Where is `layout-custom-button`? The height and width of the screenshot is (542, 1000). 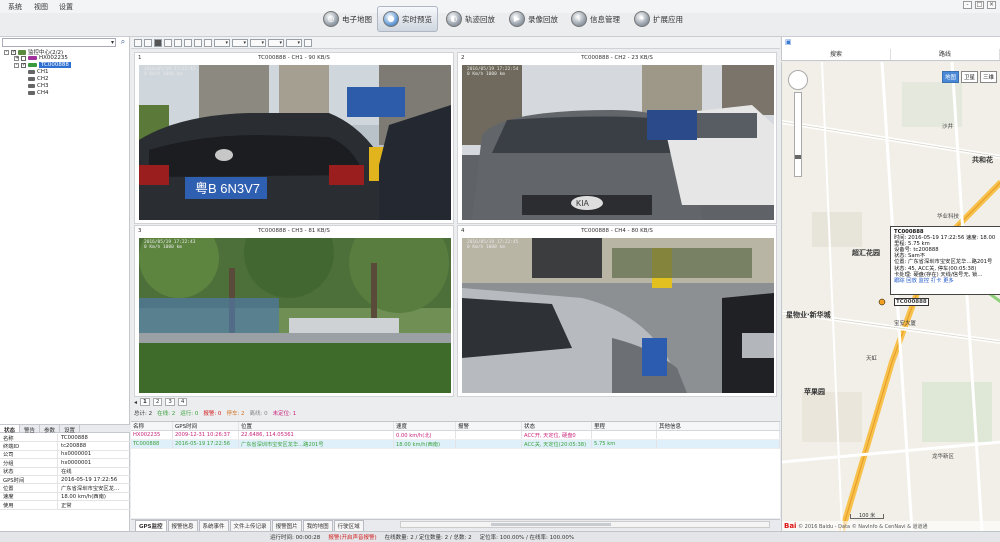
layout-custom-button is located at coordinates (198, 42).